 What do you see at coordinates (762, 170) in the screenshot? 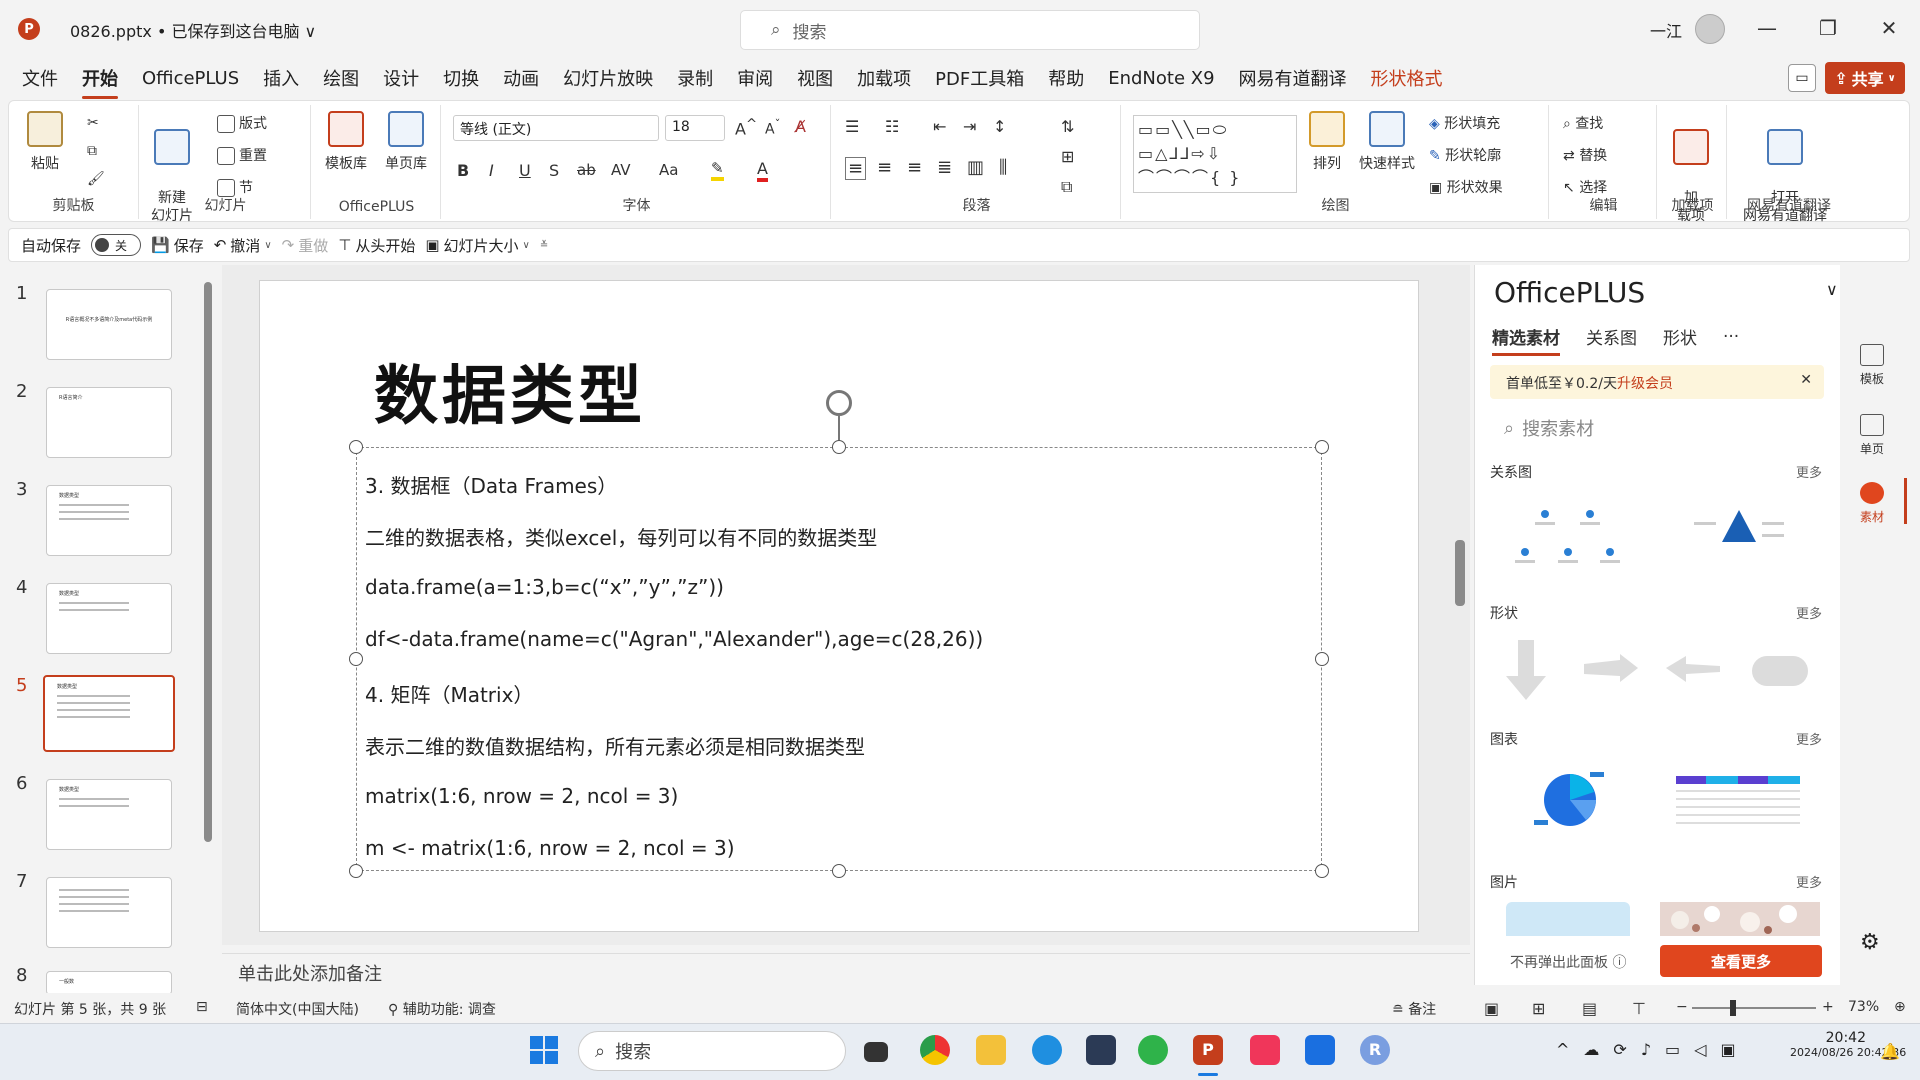
I see `font-color-icon: A` at bounding box center [762, 170].